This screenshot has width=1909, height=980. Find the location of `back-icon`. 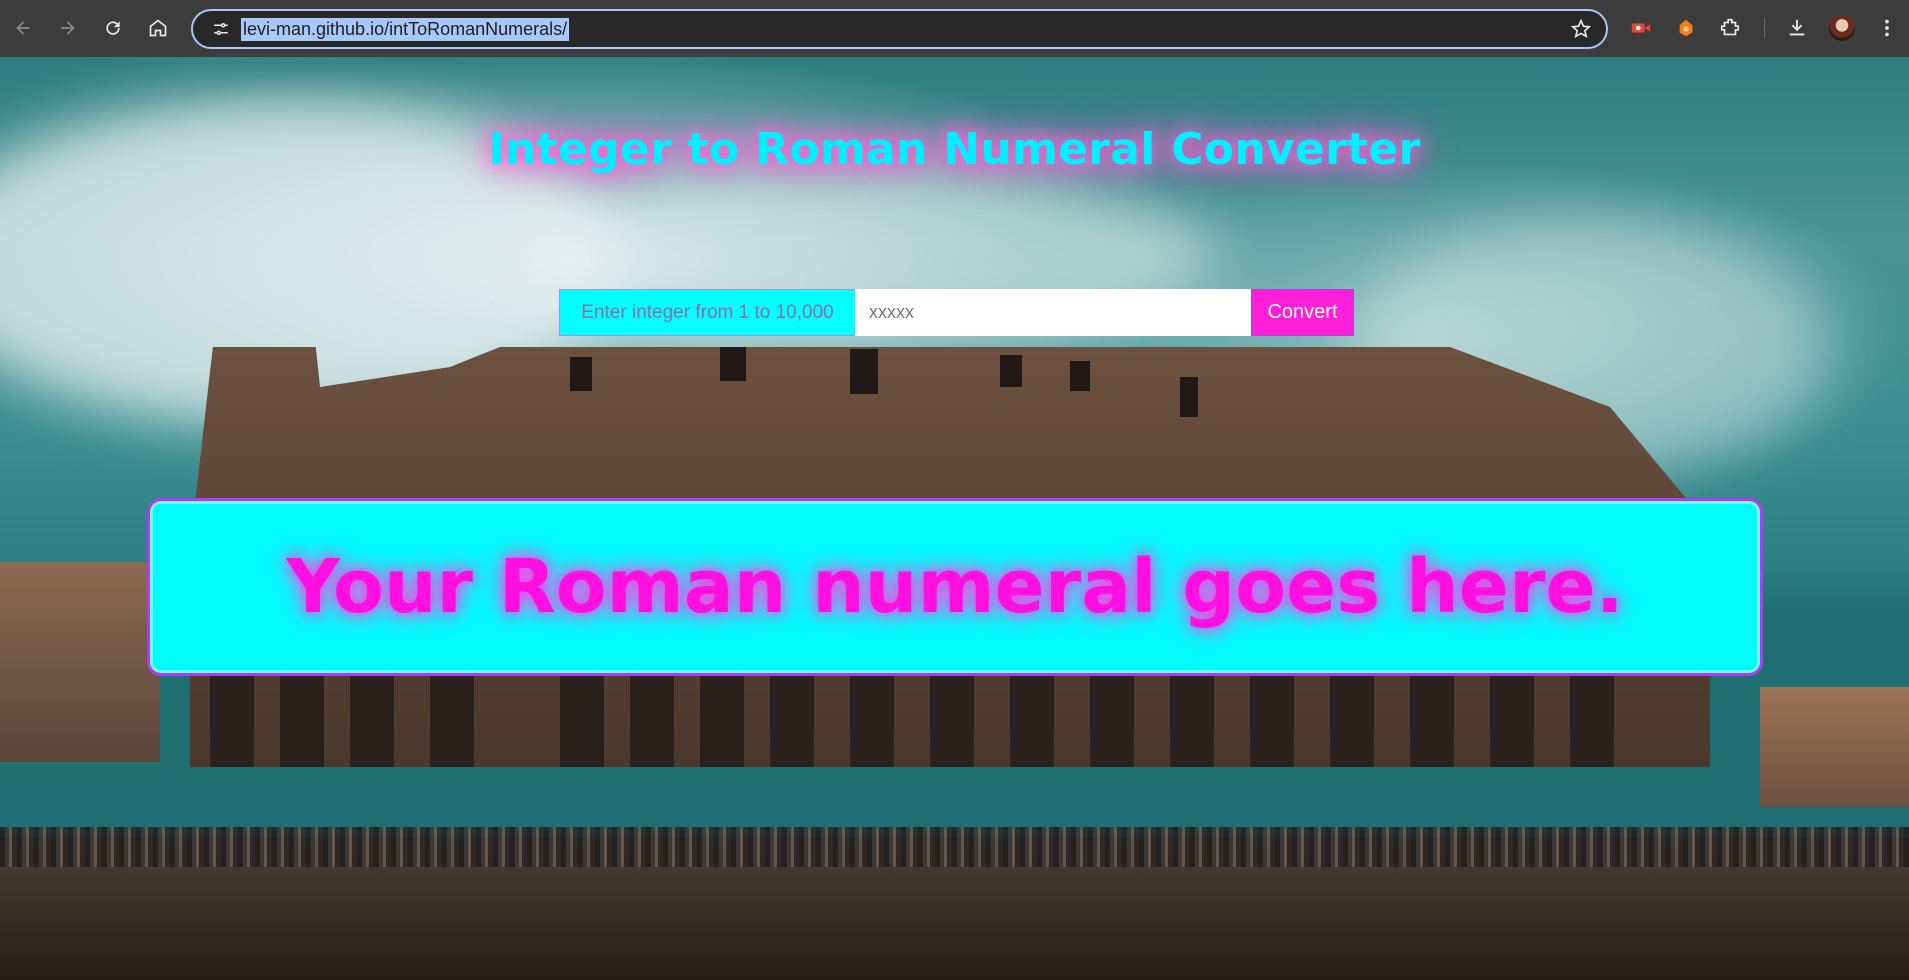

back-icon is located at coordinates (23, 28).